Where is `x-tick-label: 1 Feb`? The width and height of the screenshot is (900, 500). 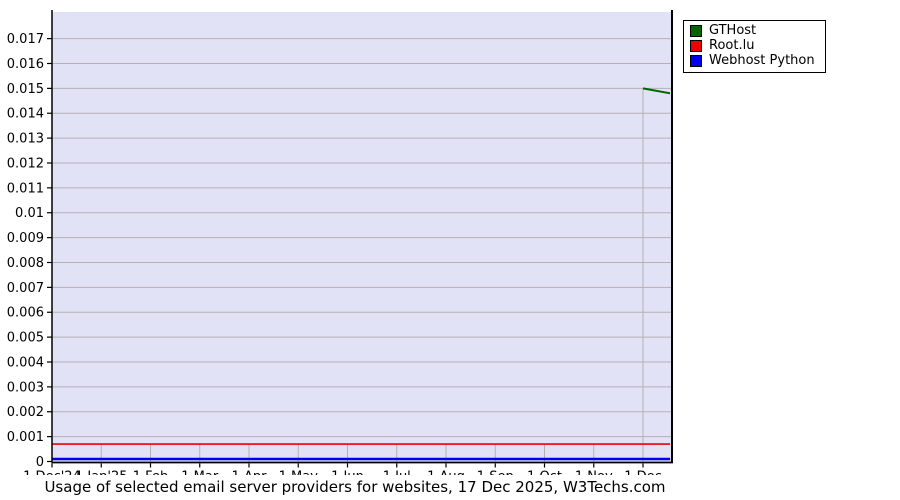 x-tick-label: 1 Feb is located at coordinates (150, 473).